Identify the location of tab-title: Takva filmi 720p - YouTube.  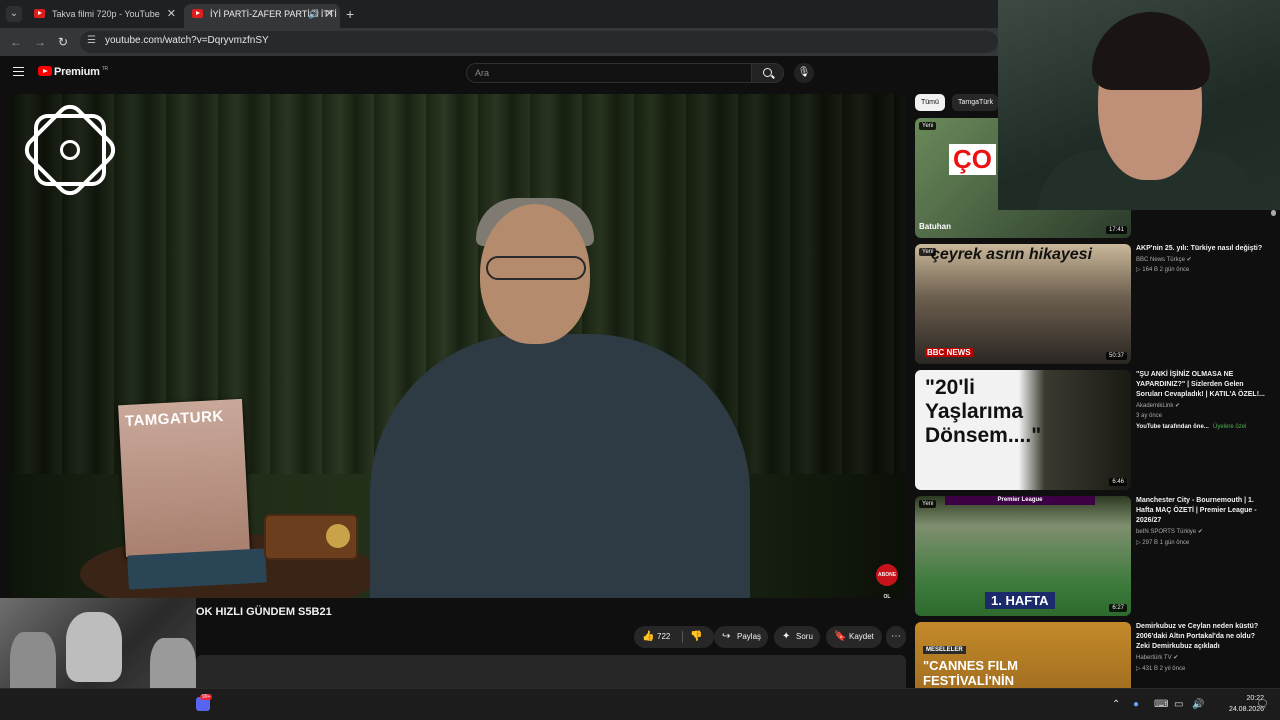
(106, 14).